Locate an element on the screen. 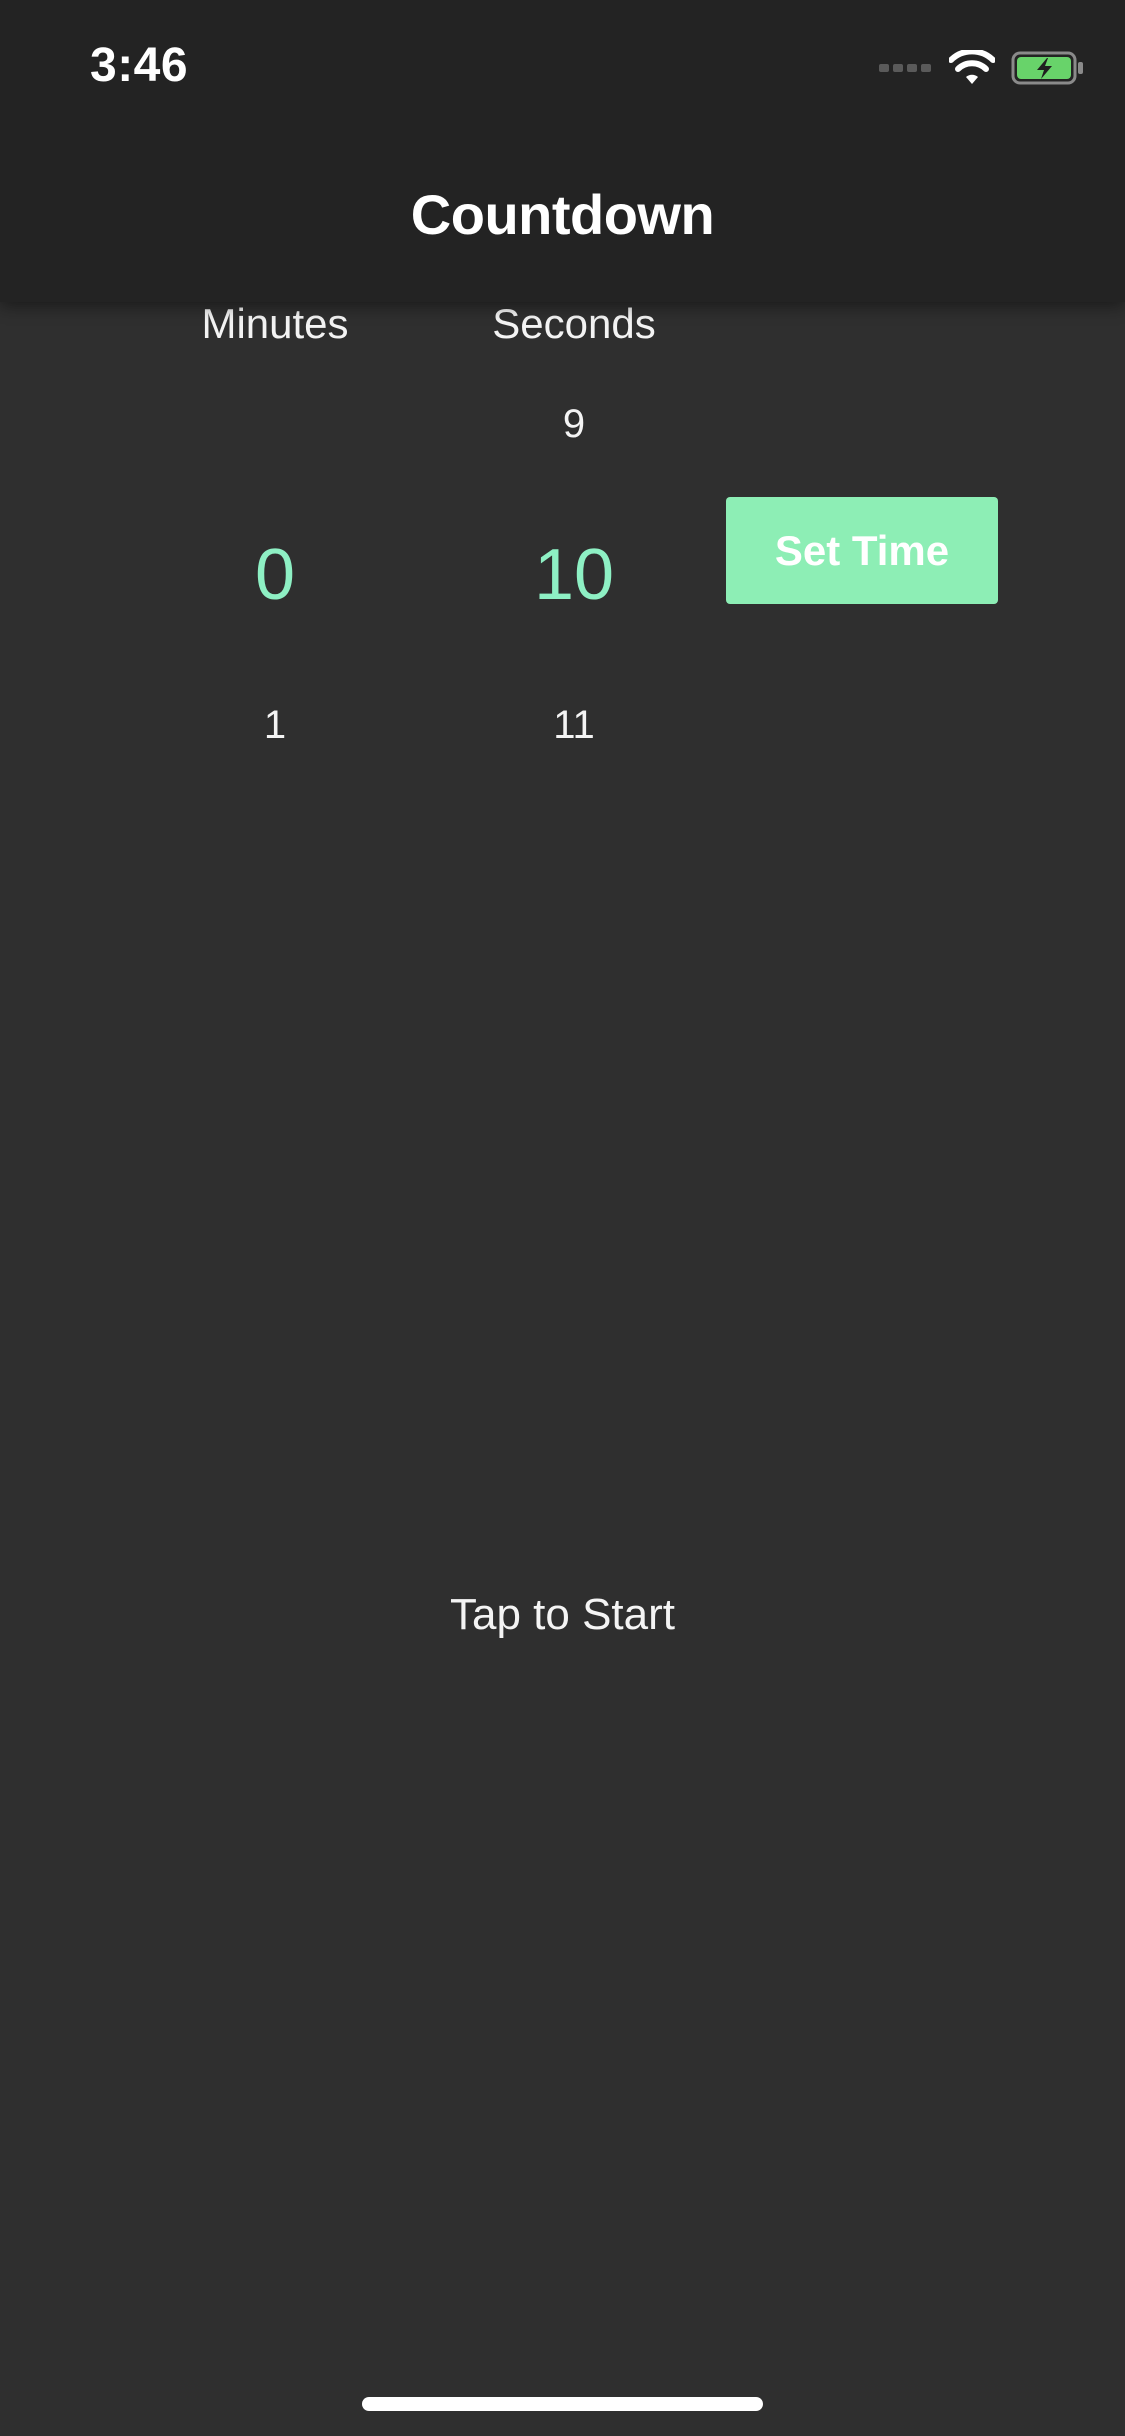 The image size is (1125, 2436). seconds-wheel-value-below: 11 is located at coordinates (574, 725).